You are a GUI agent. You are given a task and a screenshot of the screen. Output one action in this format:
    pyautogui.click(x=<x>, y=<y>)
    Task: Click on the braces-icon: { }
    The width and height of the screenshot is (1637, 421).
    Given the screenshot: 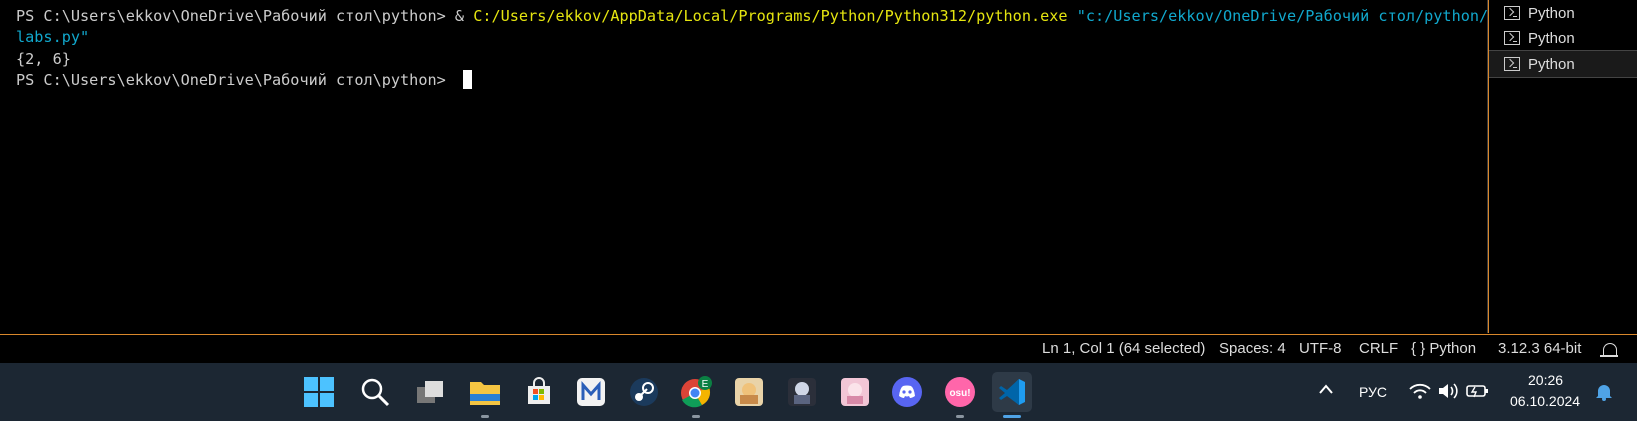 What is the action you would take?
    pyautogui.click(x=1418, y=348)
    